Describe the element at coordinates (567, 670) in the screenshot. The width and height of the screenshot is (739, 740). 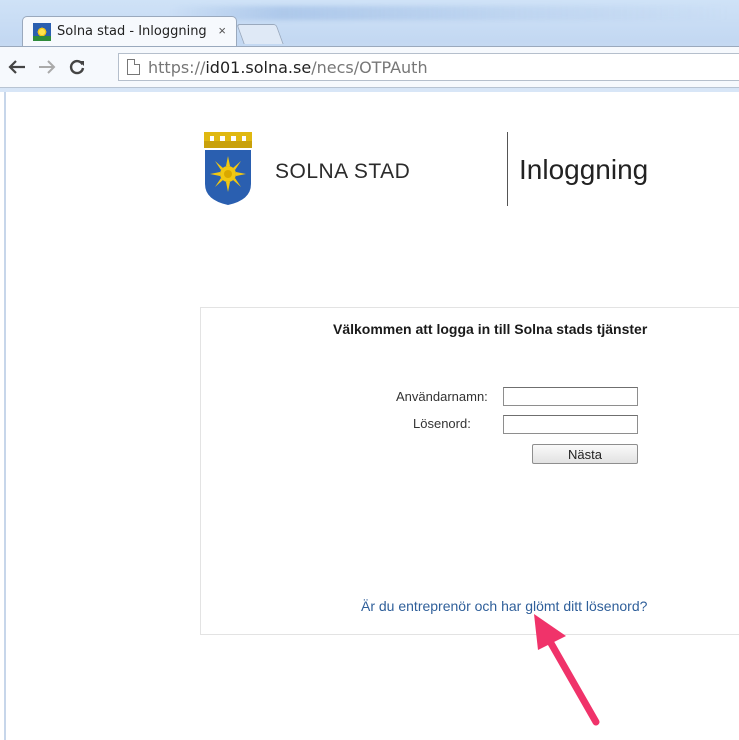
I see `annotation-arrow-icon` at that location.